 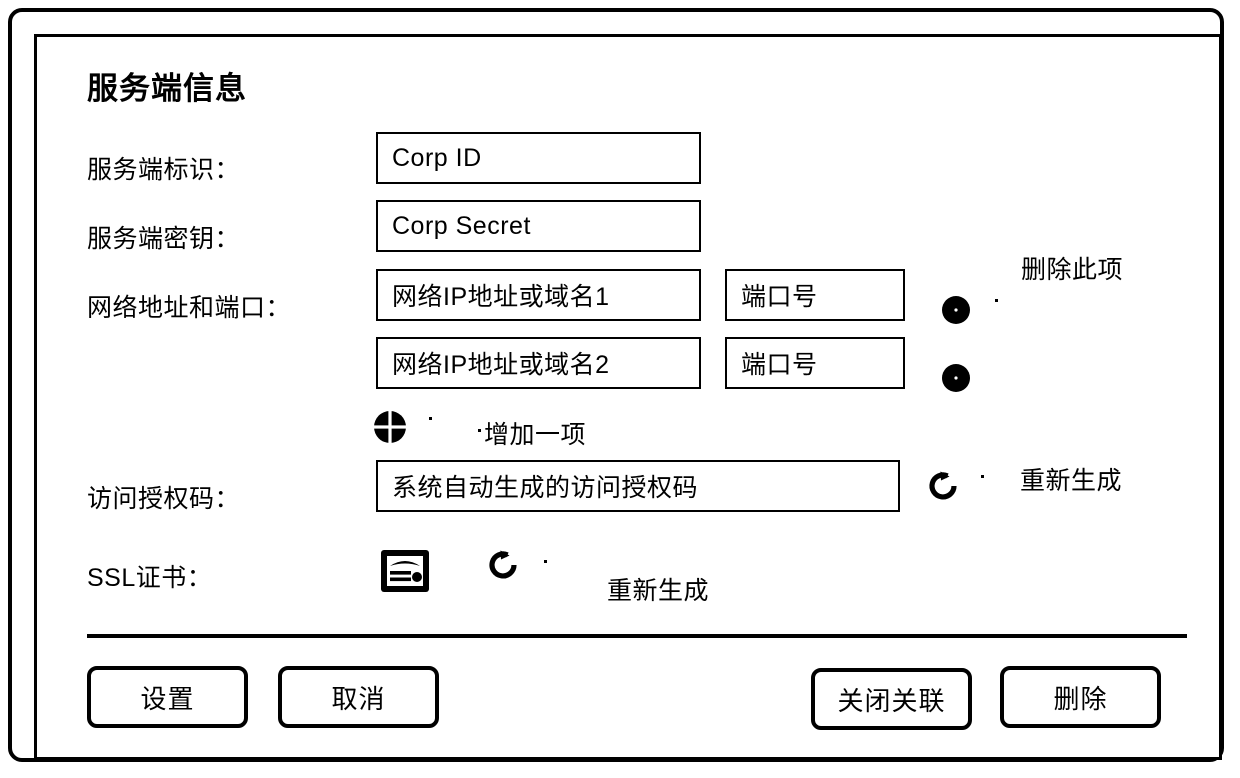 What do you see at coordinates (637, 636) in the screenshot?
I see `footer-divider` at bounding box center [637, 636].